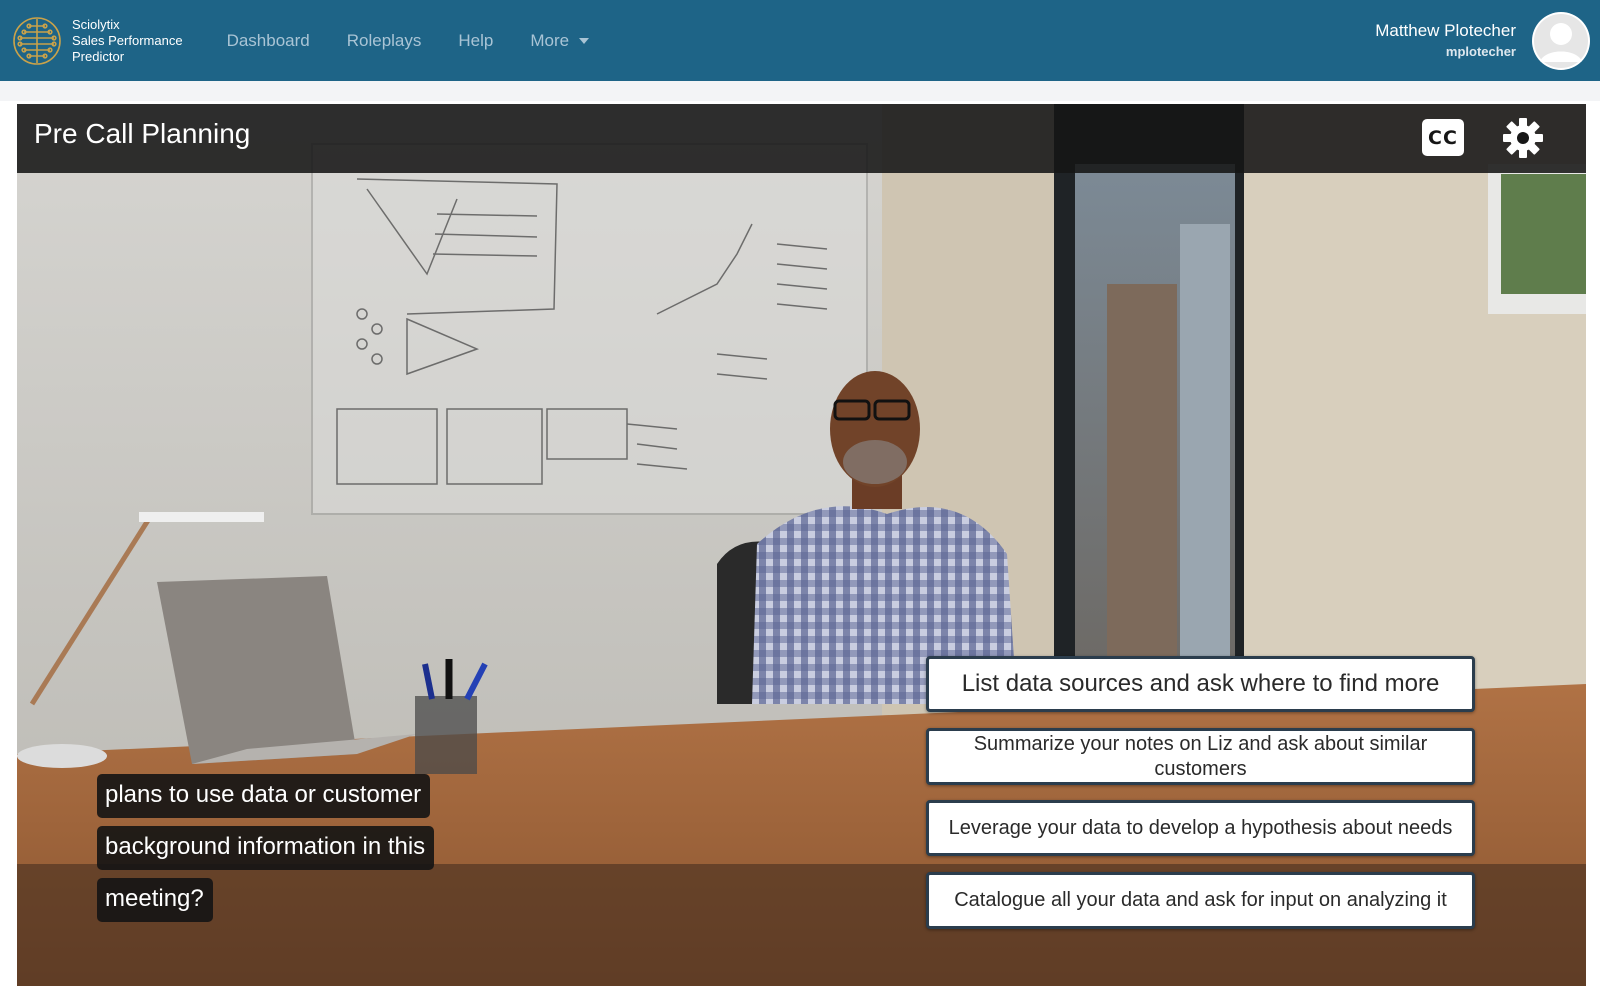 Image resolution: width=1600 pixels, height=991 pixels. Describe the element at coordinates (266, 848) in the screenshot. I see `caption-line-2: background information in this` at that location.